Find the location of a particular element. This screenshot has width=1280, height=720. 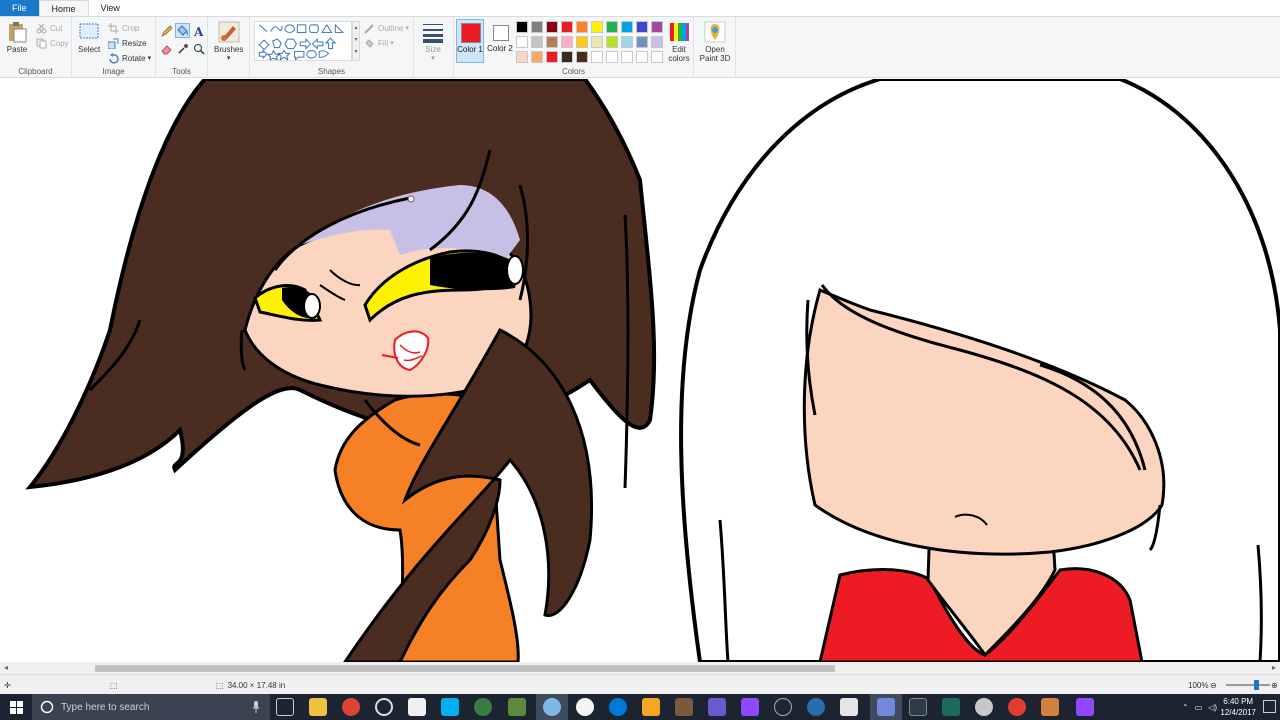

open-paint3d-button: Open Paint 3D is located at coordinates (715, 42).